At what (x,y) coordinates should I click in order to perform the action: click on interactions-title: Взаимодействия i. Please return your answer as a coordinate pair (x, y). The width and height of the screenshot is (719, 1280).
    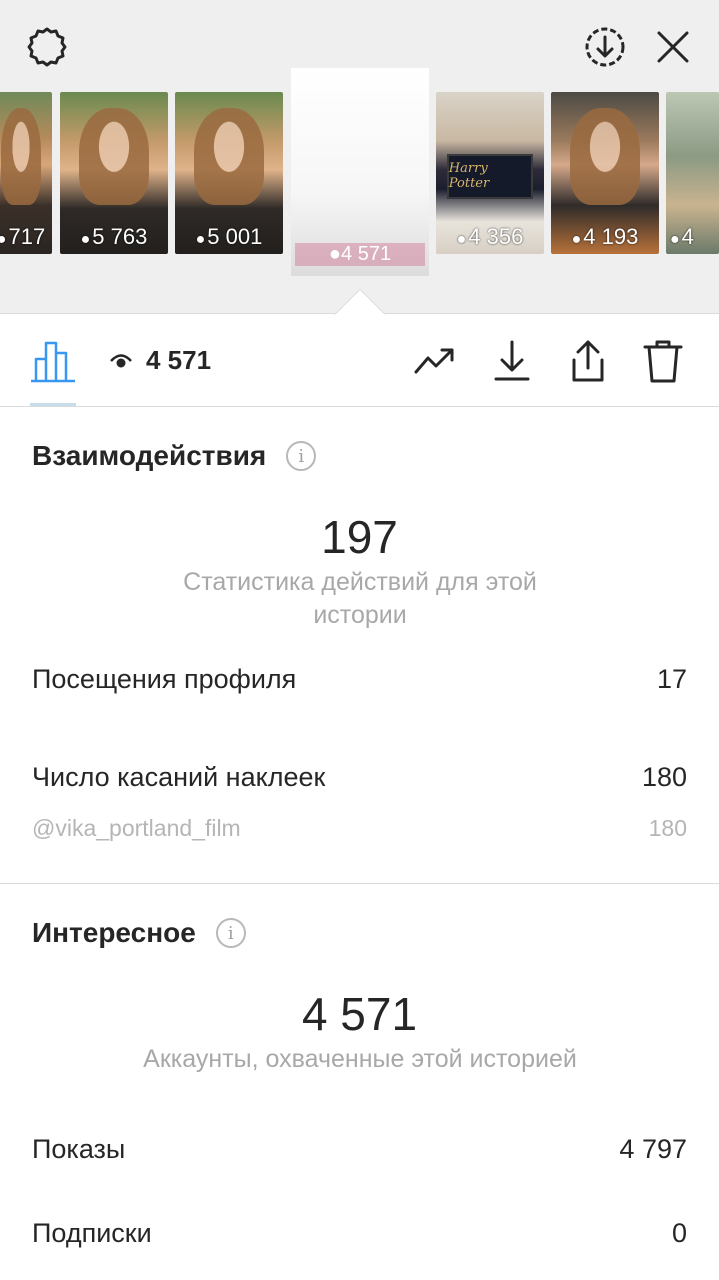
    Looking at the image, I should click on (174, 456).